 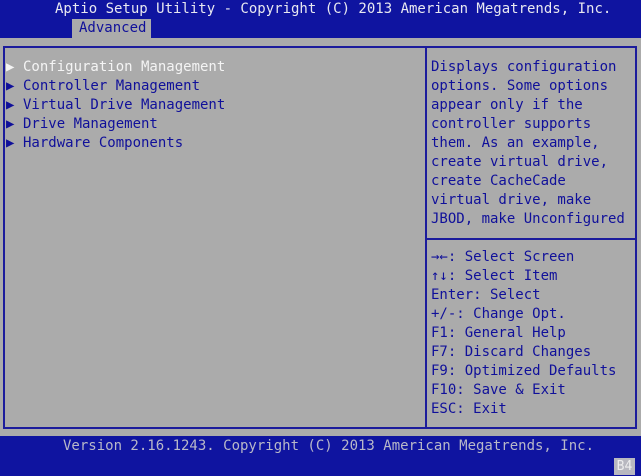 What do you see at coordinates (111, 28) in the screenshot?
I see `tab-advanced: Advanced` at bounding box center [111, 28].